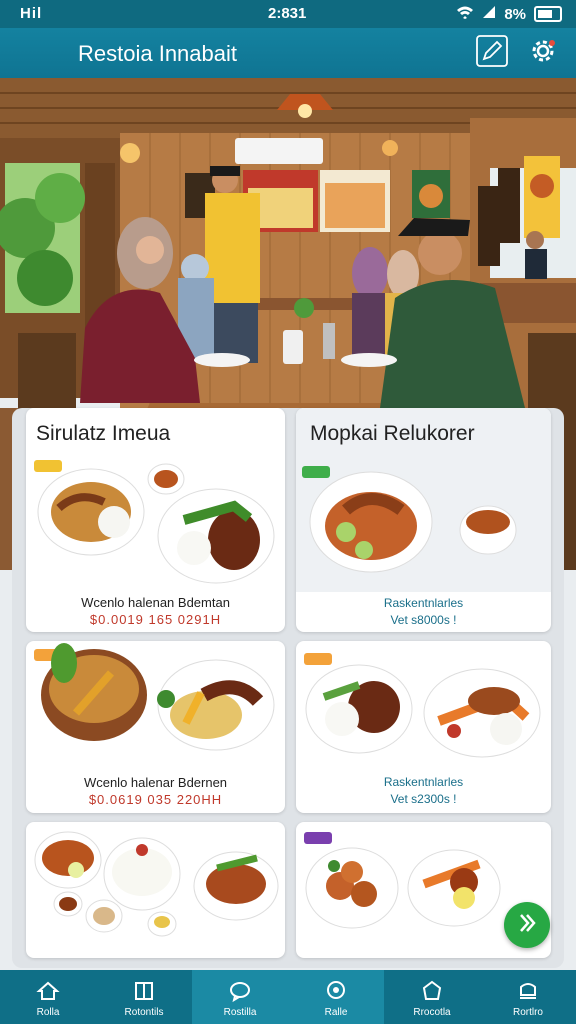 This screenshot has height=1024, width=576. What do you see at coordinates (157, 53) in the screenshot?
I see `app-title: Restoia Innabait` at bounding box center [157, 53].